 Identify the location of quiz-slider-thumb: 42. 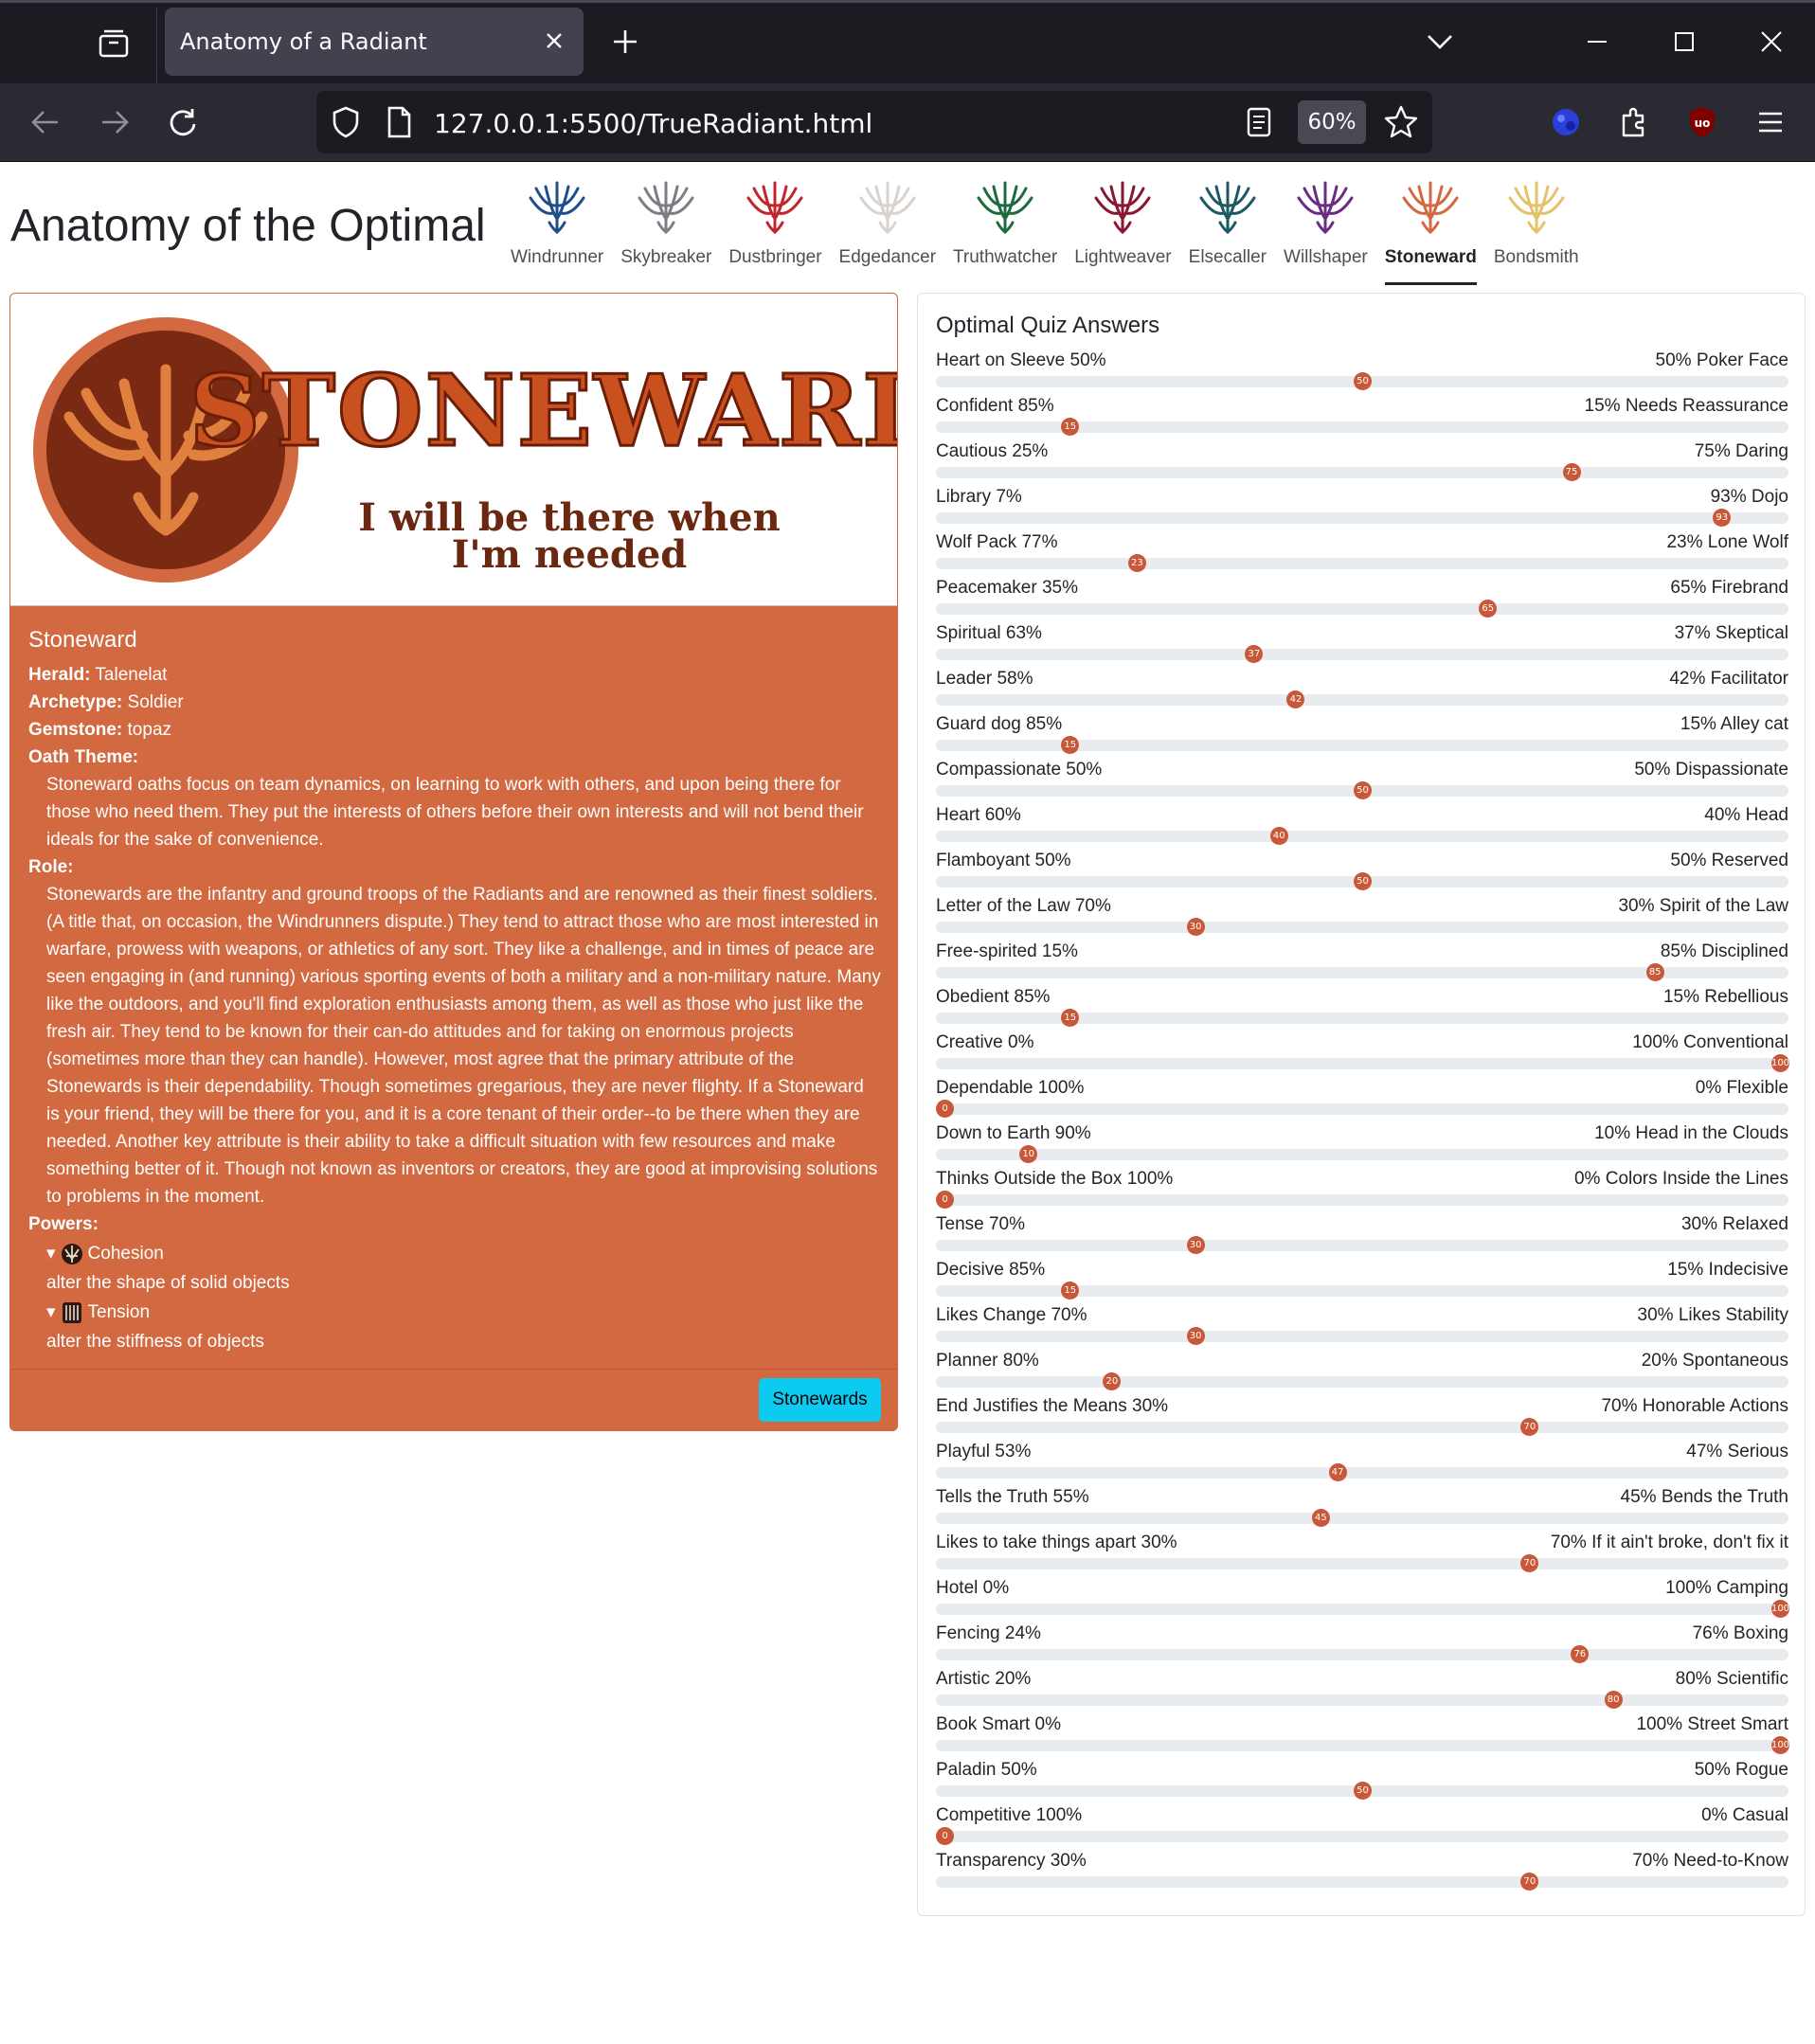
(1296, 699).